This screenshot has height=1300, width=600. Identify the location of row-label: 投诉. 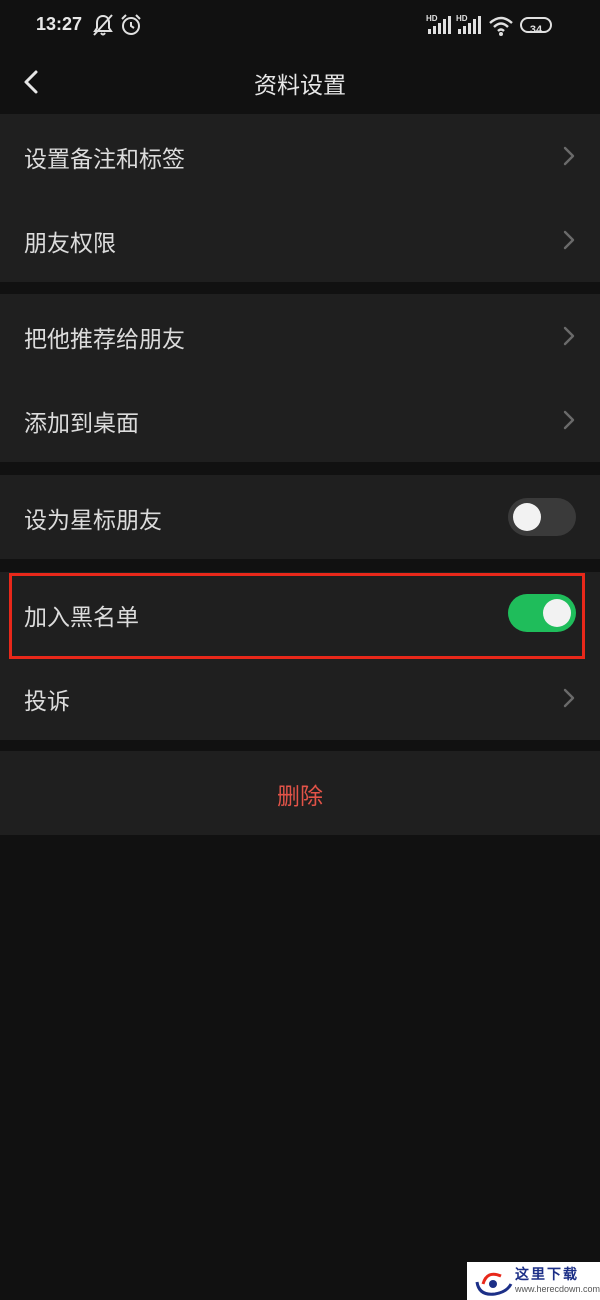
(47, 702).